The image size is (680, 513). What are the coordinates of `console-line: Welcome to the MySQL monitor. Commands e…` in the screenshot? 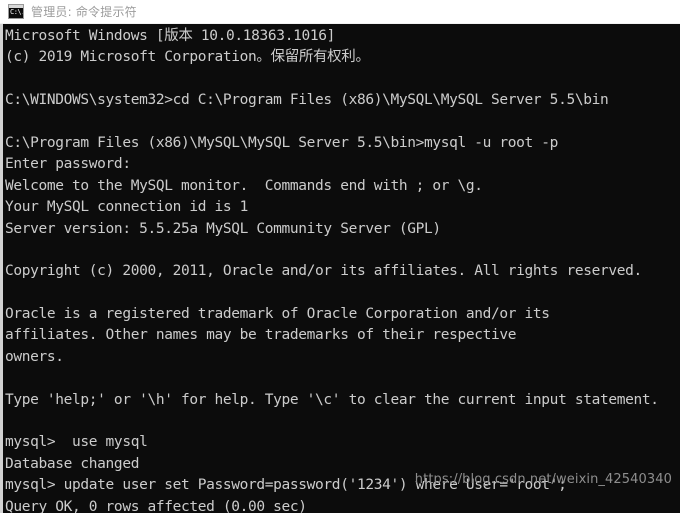 It's located at (244, 185).